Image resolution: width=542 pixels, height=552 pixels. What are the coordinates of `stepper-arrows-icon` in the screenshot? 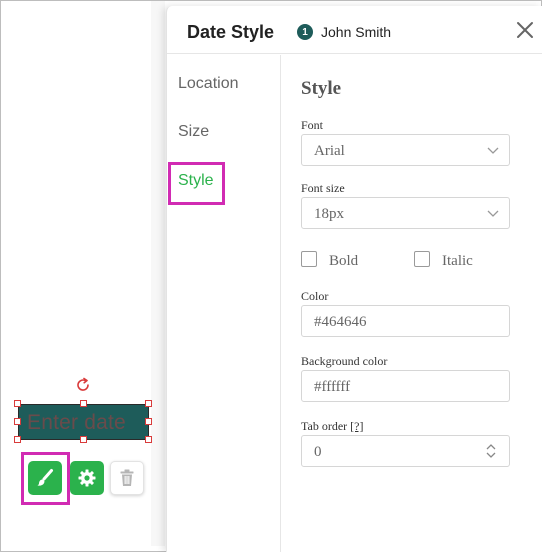 It's located at (491, 451).